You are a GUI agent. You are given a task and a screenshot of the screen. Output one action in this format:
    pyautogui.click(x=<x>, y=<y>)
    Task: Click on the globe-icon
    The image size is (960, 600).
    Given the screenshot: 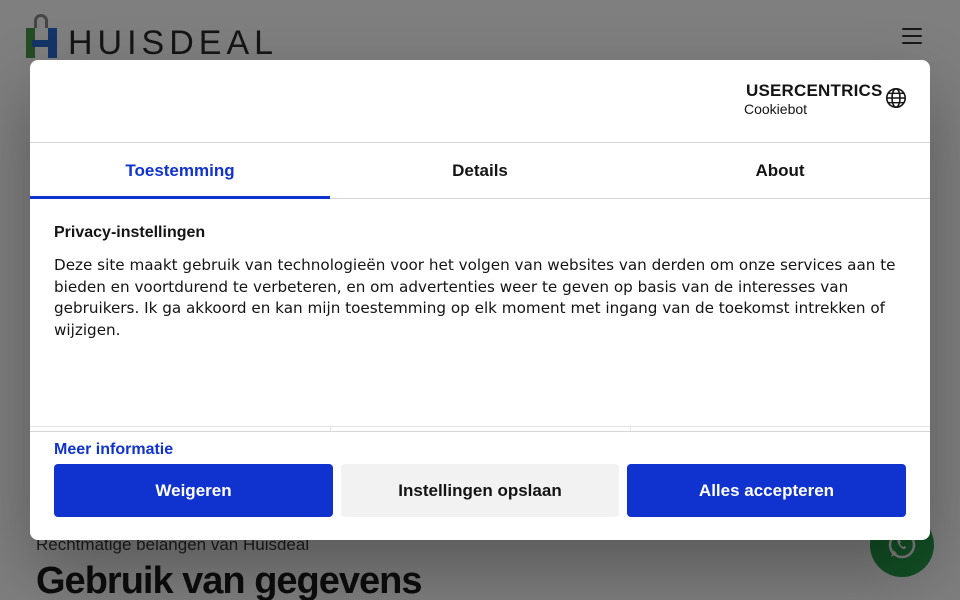 What is the action you would take?
    pyautogui.click(x=896, y=98)
    